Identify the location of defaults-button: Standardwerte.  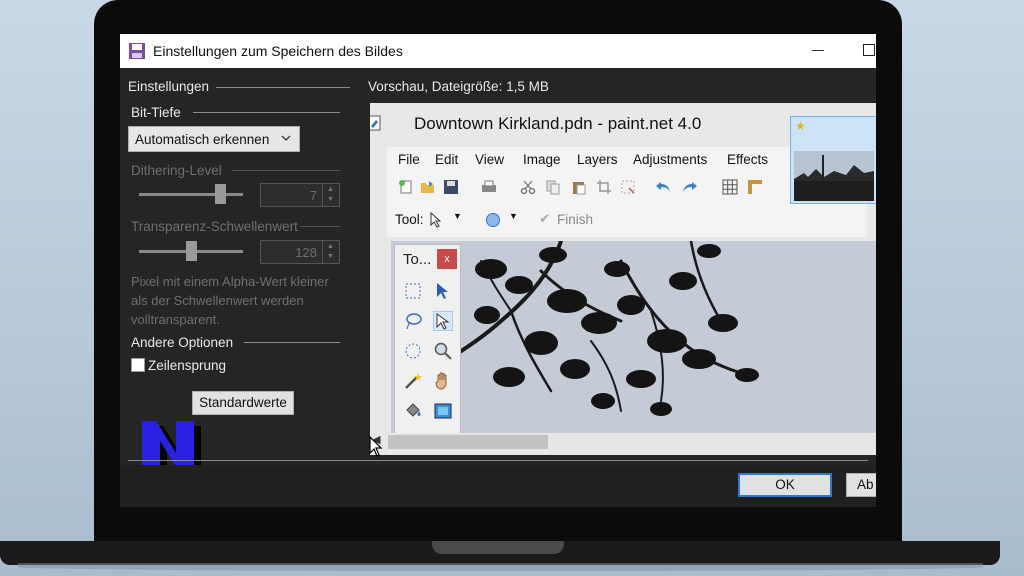
(243, 403).